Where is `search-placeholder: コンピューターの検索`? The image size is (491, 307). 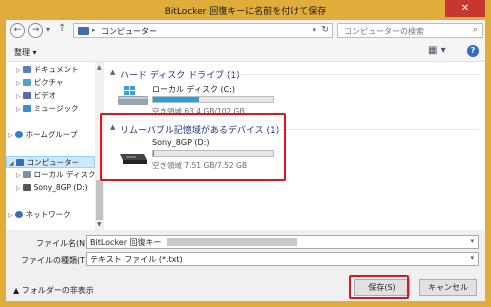
search-placeholder: コンピューターの検索 is located at coordinates (384, 31).